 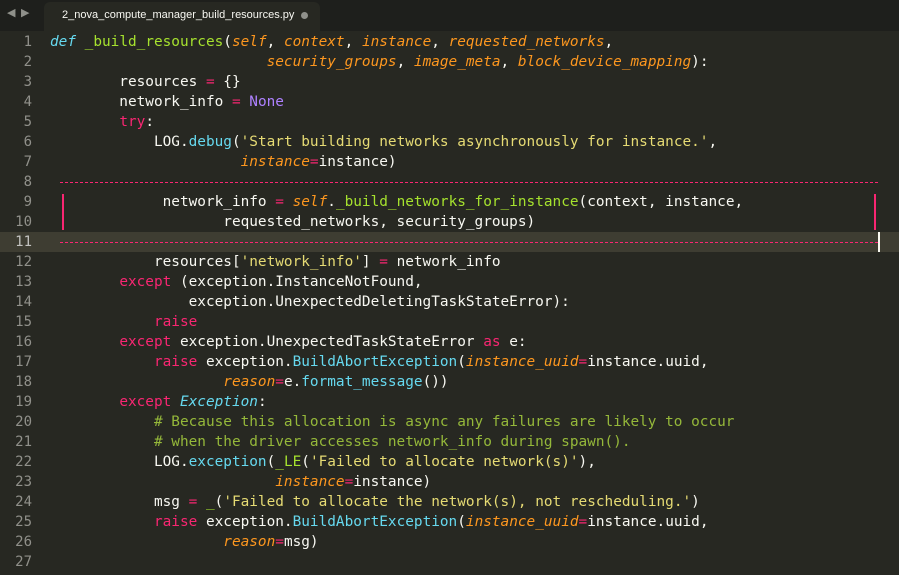 I want to click on code-token: BuildAbortException, so click(x=375, y=522).